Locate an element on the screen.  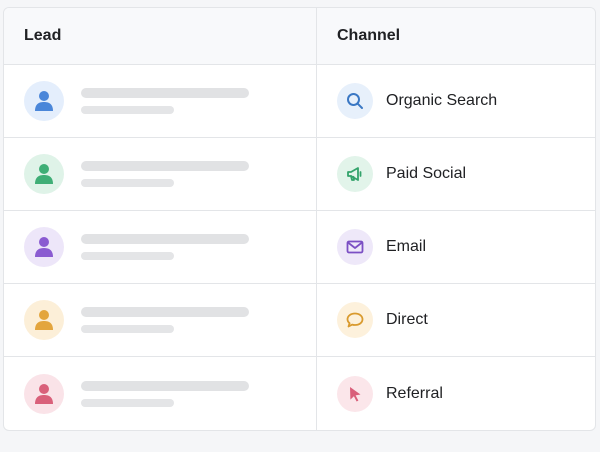
column-header-channel: Channel is located at coordinates (456, 36).